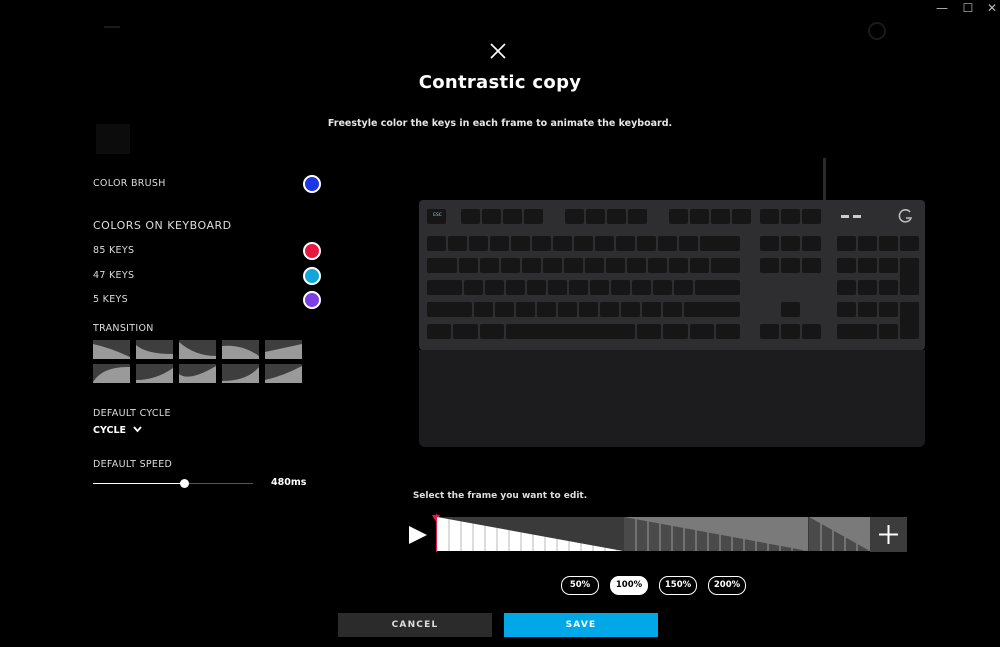 The image size is (1000, 647). Describe the element at coordinates (678, 585) in the screenshot. I see `zoom-150-button: 150%` at that location.